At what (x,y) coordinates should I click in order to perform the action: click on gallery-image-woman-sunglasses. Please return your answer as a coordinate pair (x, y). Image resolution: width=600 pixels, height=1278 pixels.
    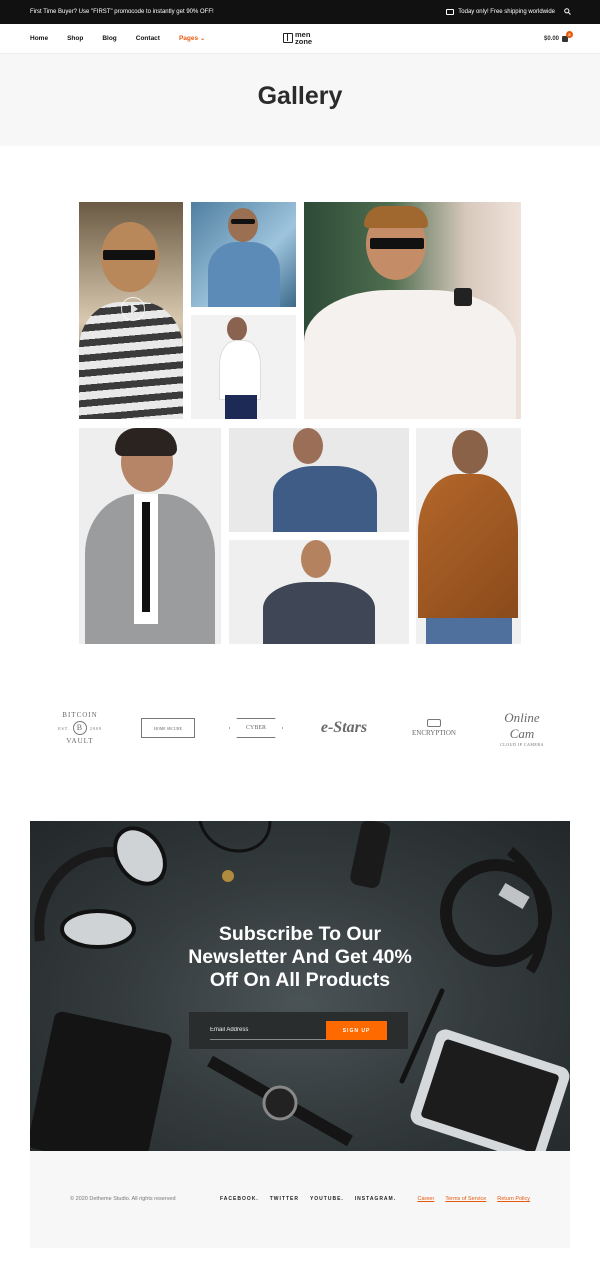
    Looking at the image, I should click on (131, 310).